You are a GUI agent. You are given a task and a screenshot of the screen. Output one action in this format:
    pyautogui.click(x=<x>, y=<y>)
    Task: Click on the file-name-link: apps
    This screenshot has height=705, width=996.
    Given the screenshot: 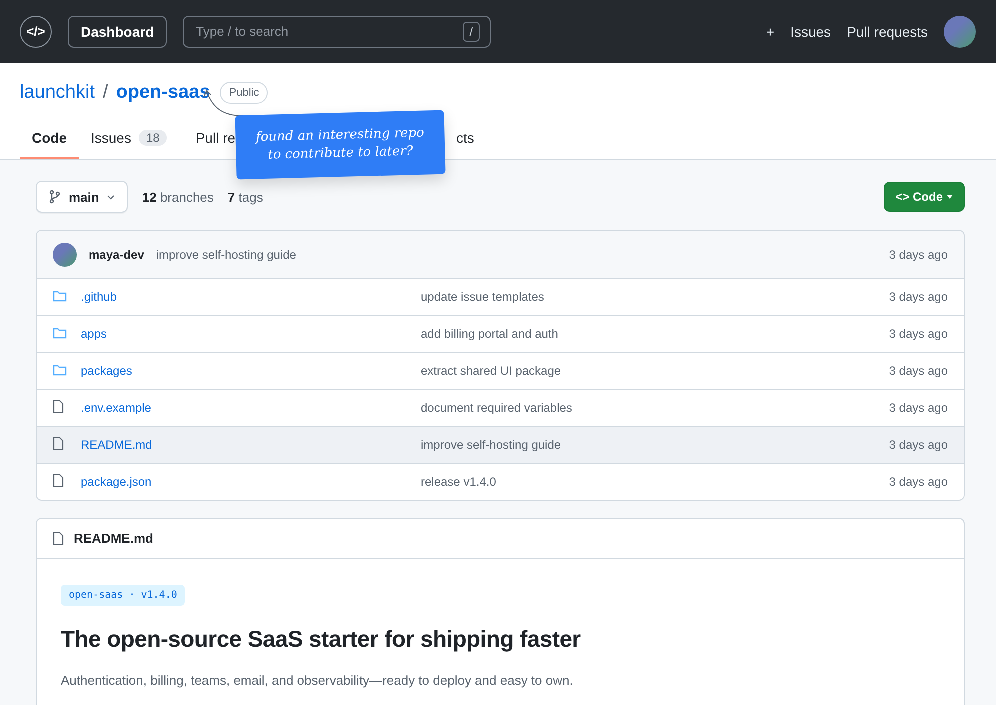 What is the action you would take?
    pyautogui.click(x=94, y=334)
    